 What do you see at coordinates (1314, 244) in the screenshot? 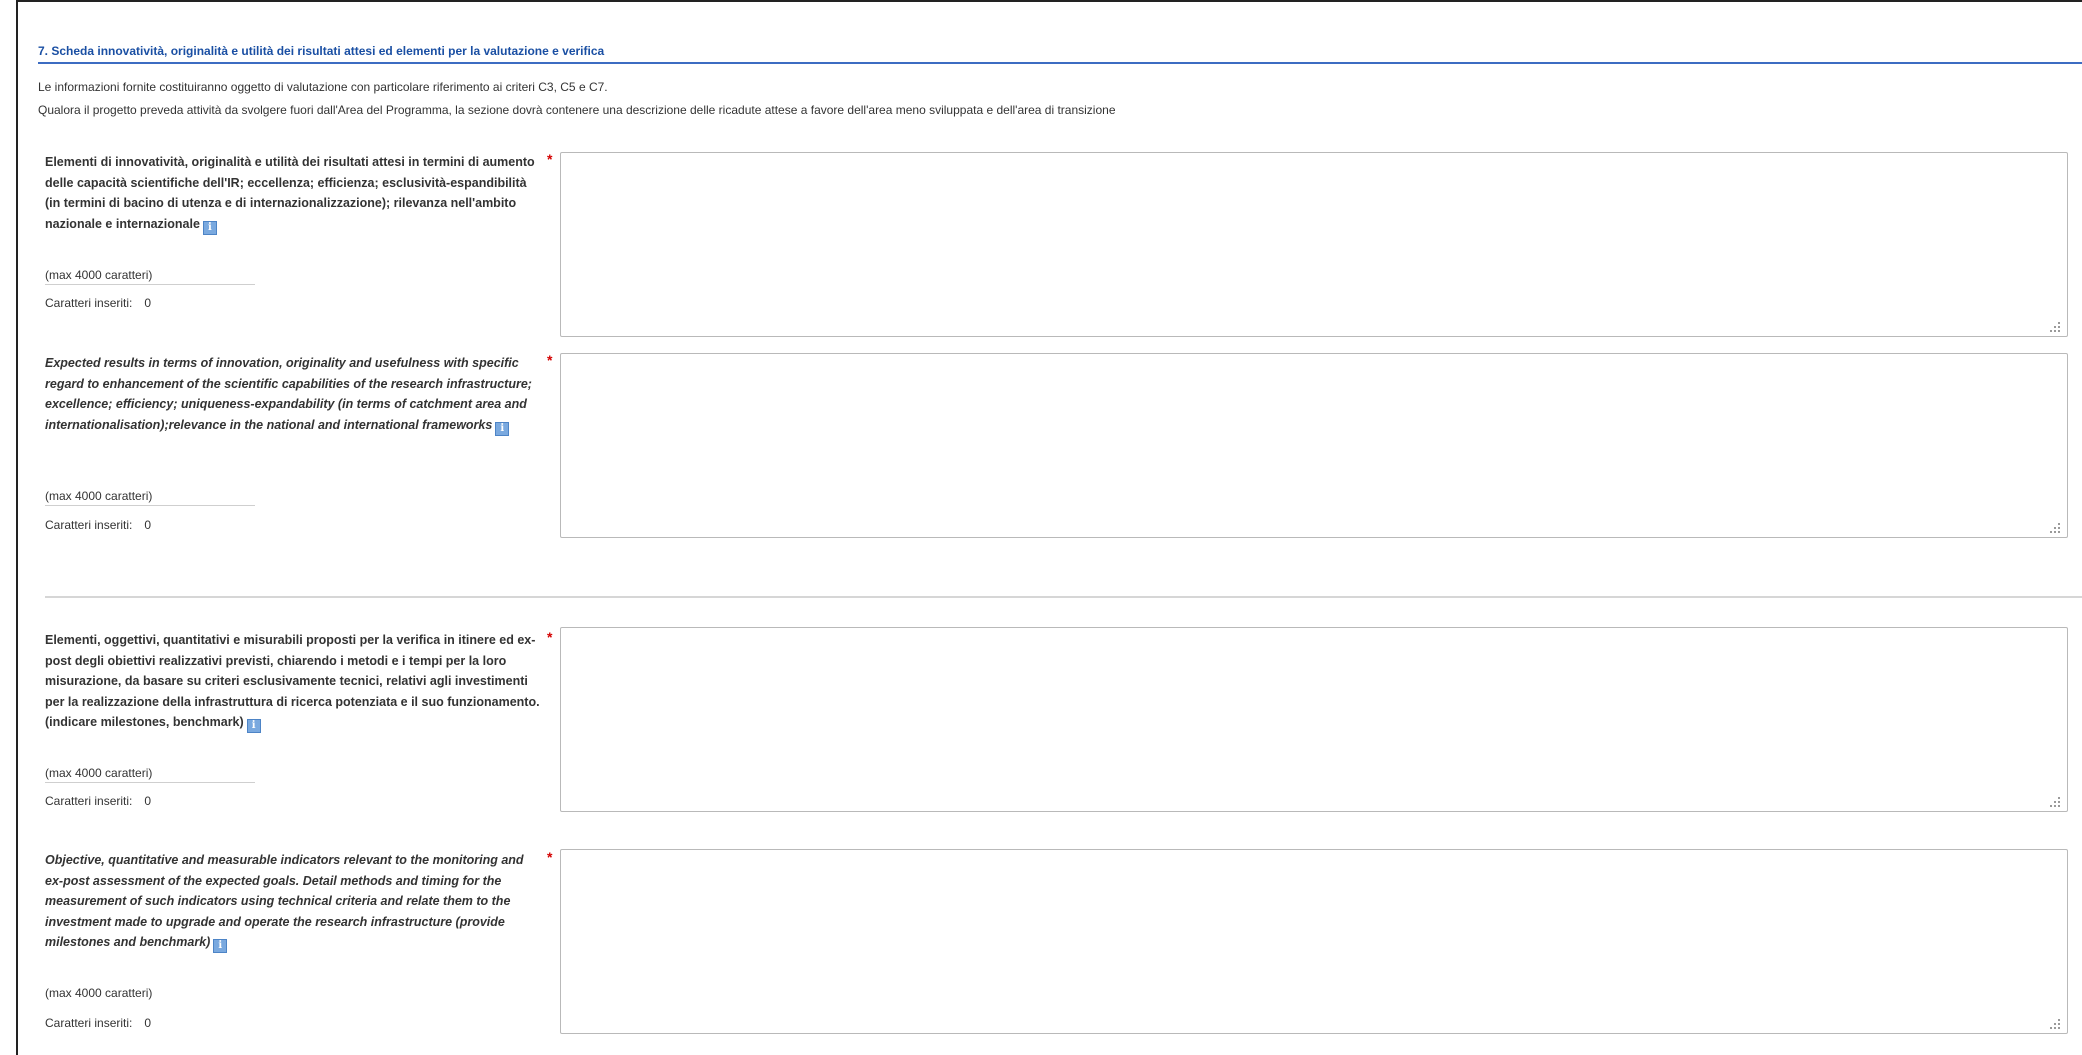
I see `textarea-innovativita` at bounding box center [1314, 244].